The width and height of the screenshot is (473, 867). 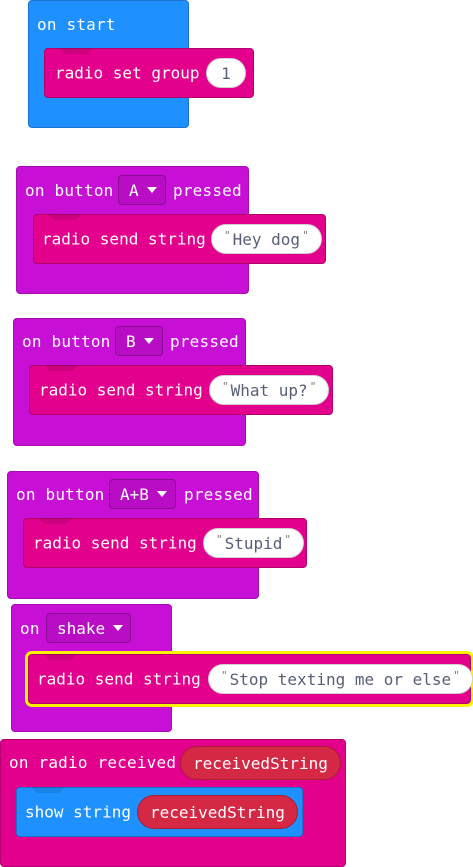 I want to click on string-value: Stop texting me or else, so click(x=340, y=679).